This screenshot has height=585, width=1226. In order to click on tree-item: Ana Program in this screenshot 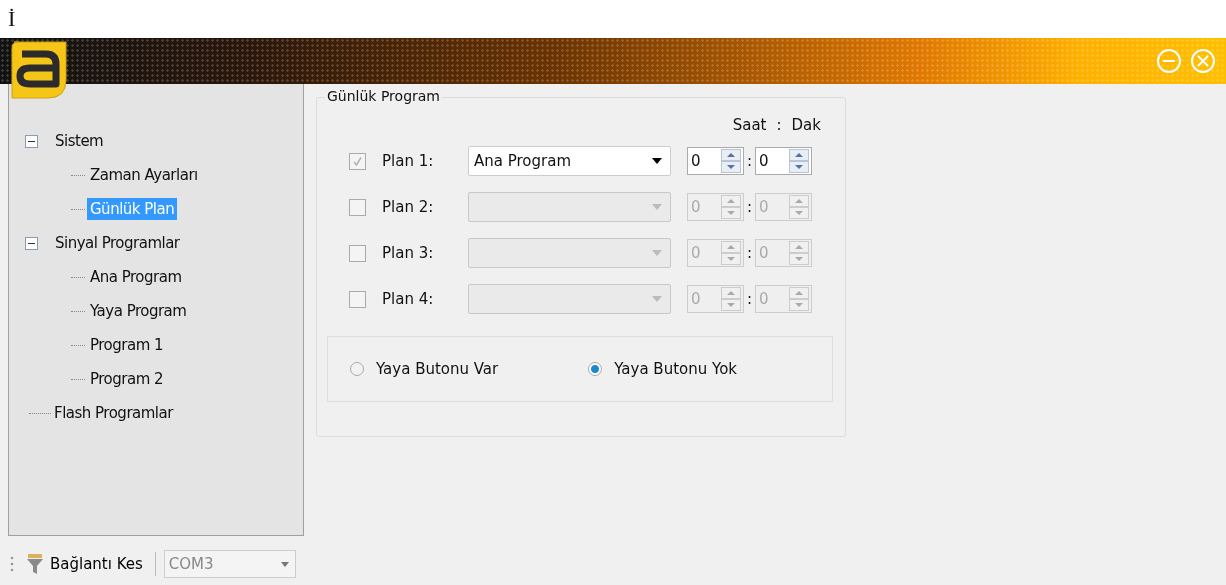, I will do `click(136, 277)`.